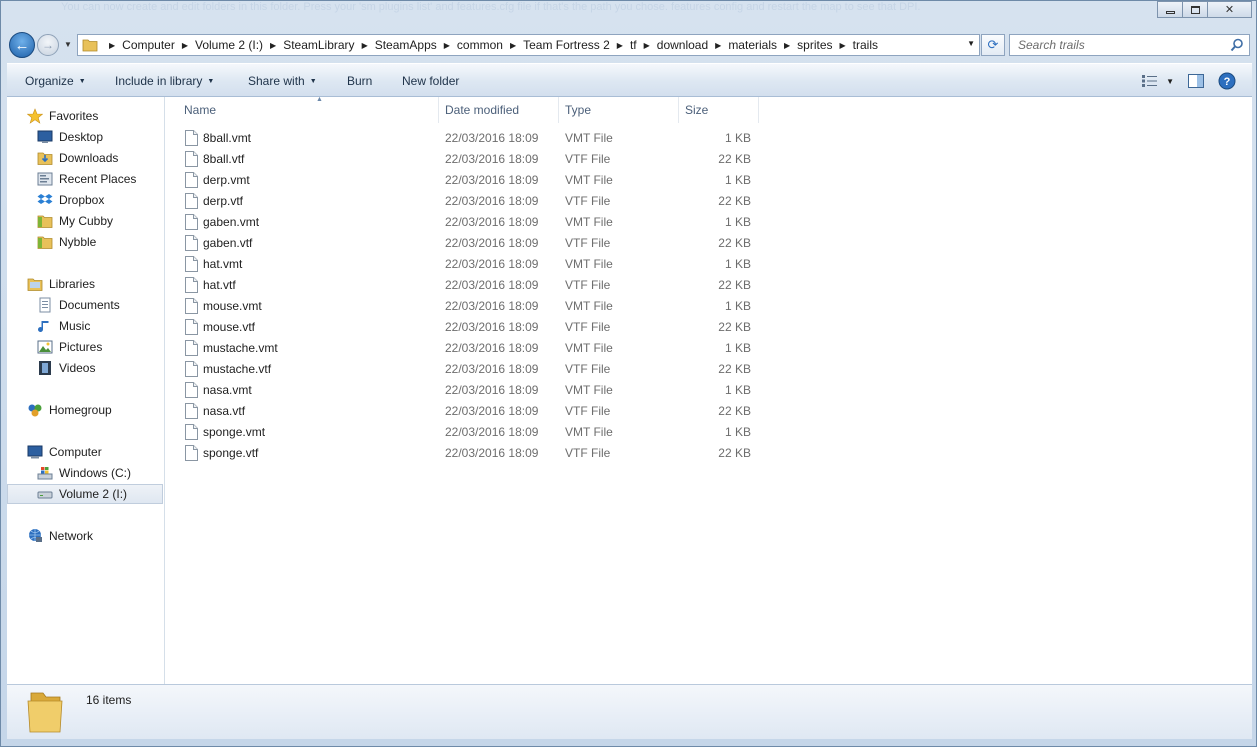 The image size is (1257, 747). I want to click on nav-item-dropbox: Dropbox, so click(70, 200).